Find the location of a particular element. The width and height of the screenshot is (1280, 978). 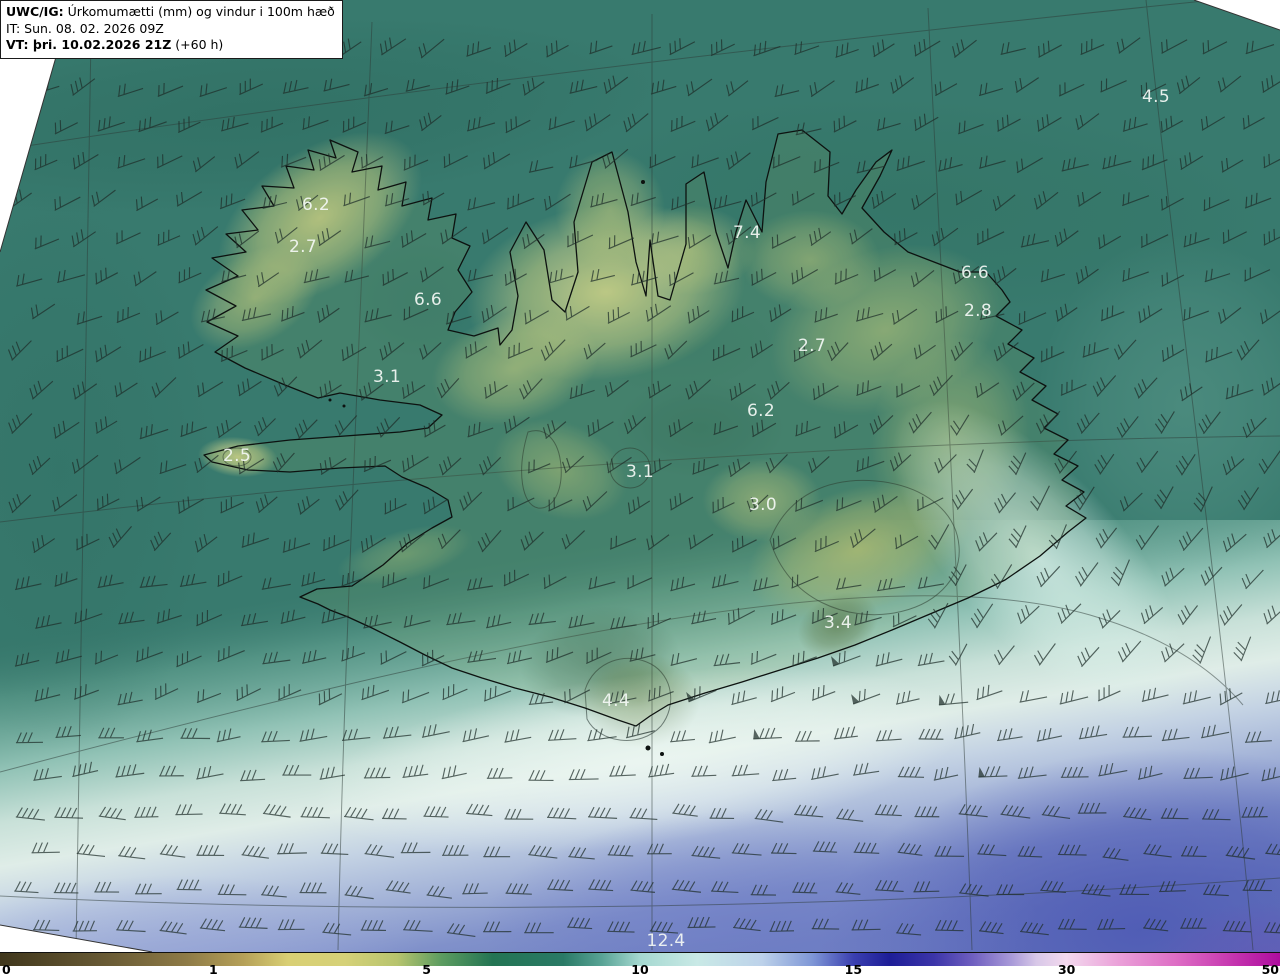

product-code: UWC/IG: is located at coordinates (35, 11).